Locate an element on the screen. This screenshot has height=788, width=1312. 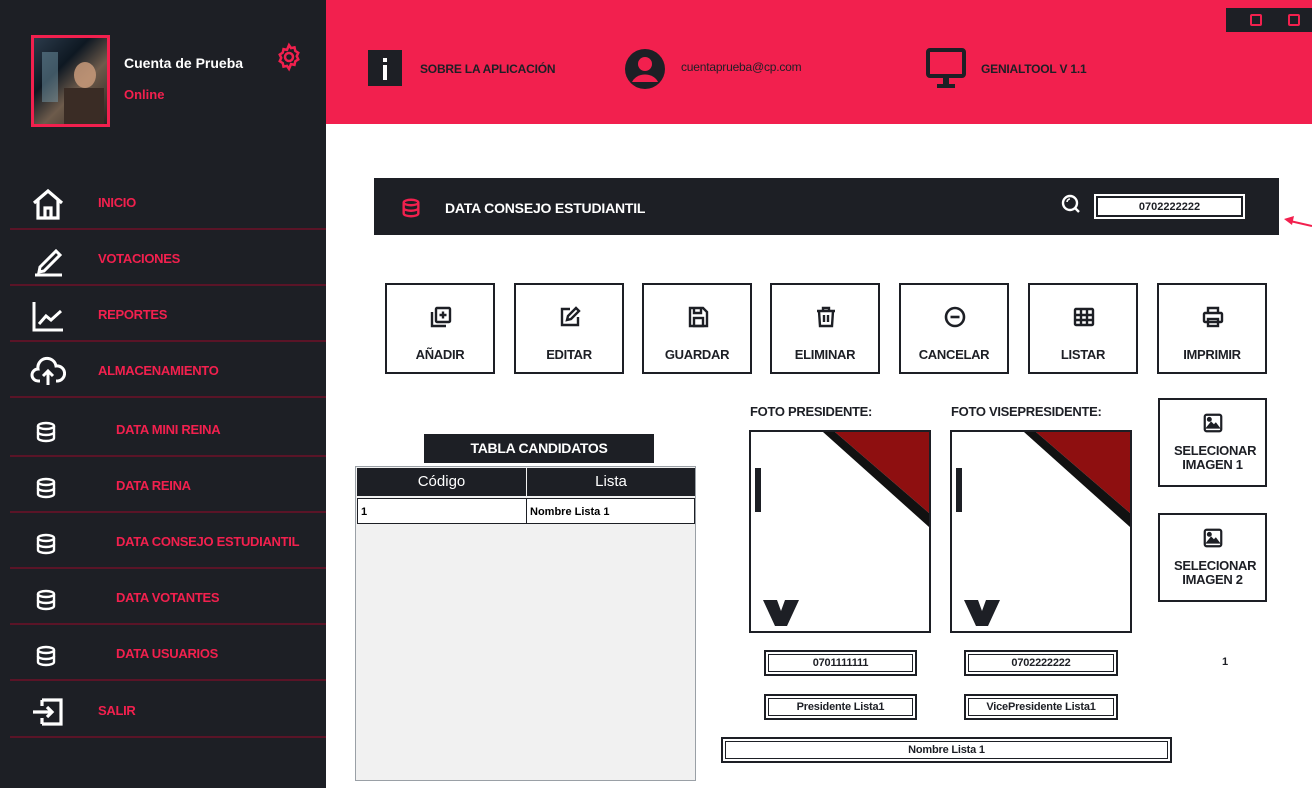
user-name: Cuenta de Prueba is located at coordinates (184, 63).